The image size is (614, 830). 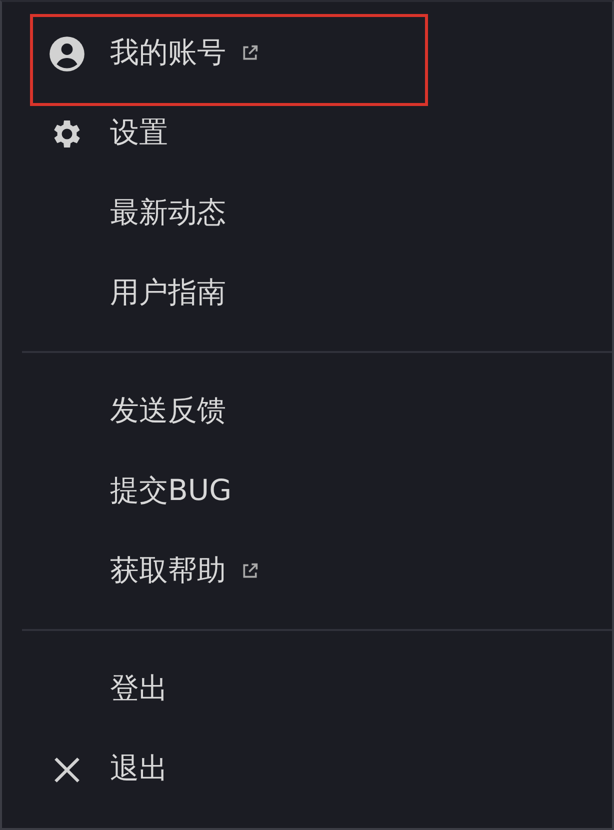 I want to click on menu-item: 发送反馈, so click(x=307, y=411).